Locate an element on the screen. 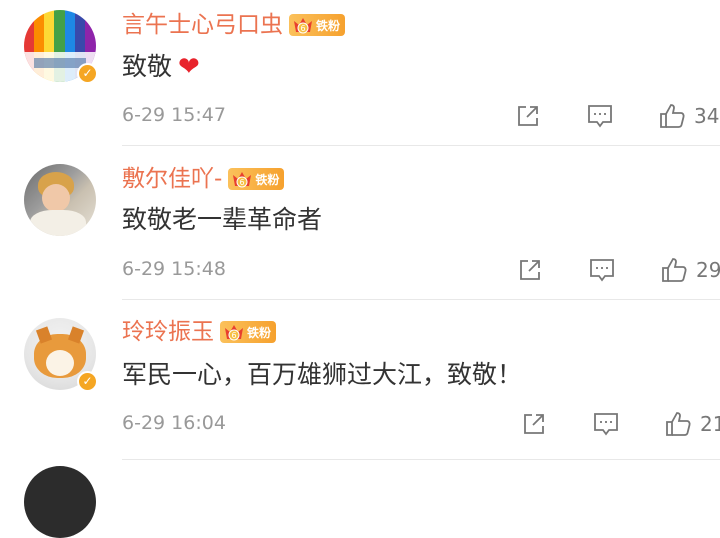 The image size is (720, 538). username: 玲玲振玉 is located at coordinates (168, 332).